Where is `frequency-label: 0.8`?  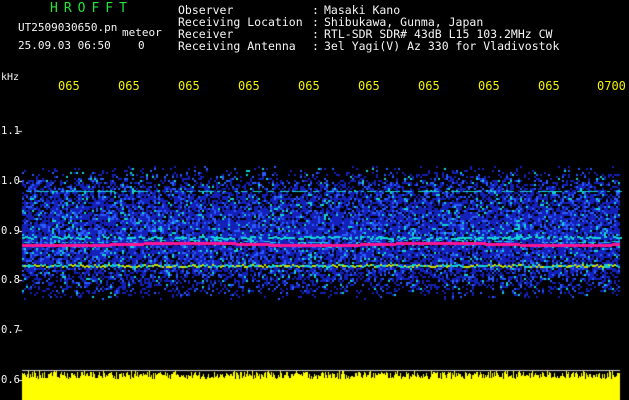 frequency-label: 0.8 is located at coordinates (10, 280).